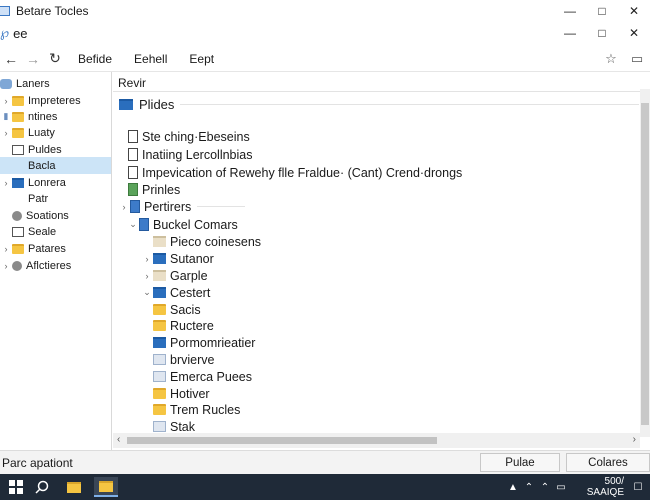  Describe the element at coordinates (55, 132) in the screenshot. I see `sidebar-item: › Luaty` at that location.